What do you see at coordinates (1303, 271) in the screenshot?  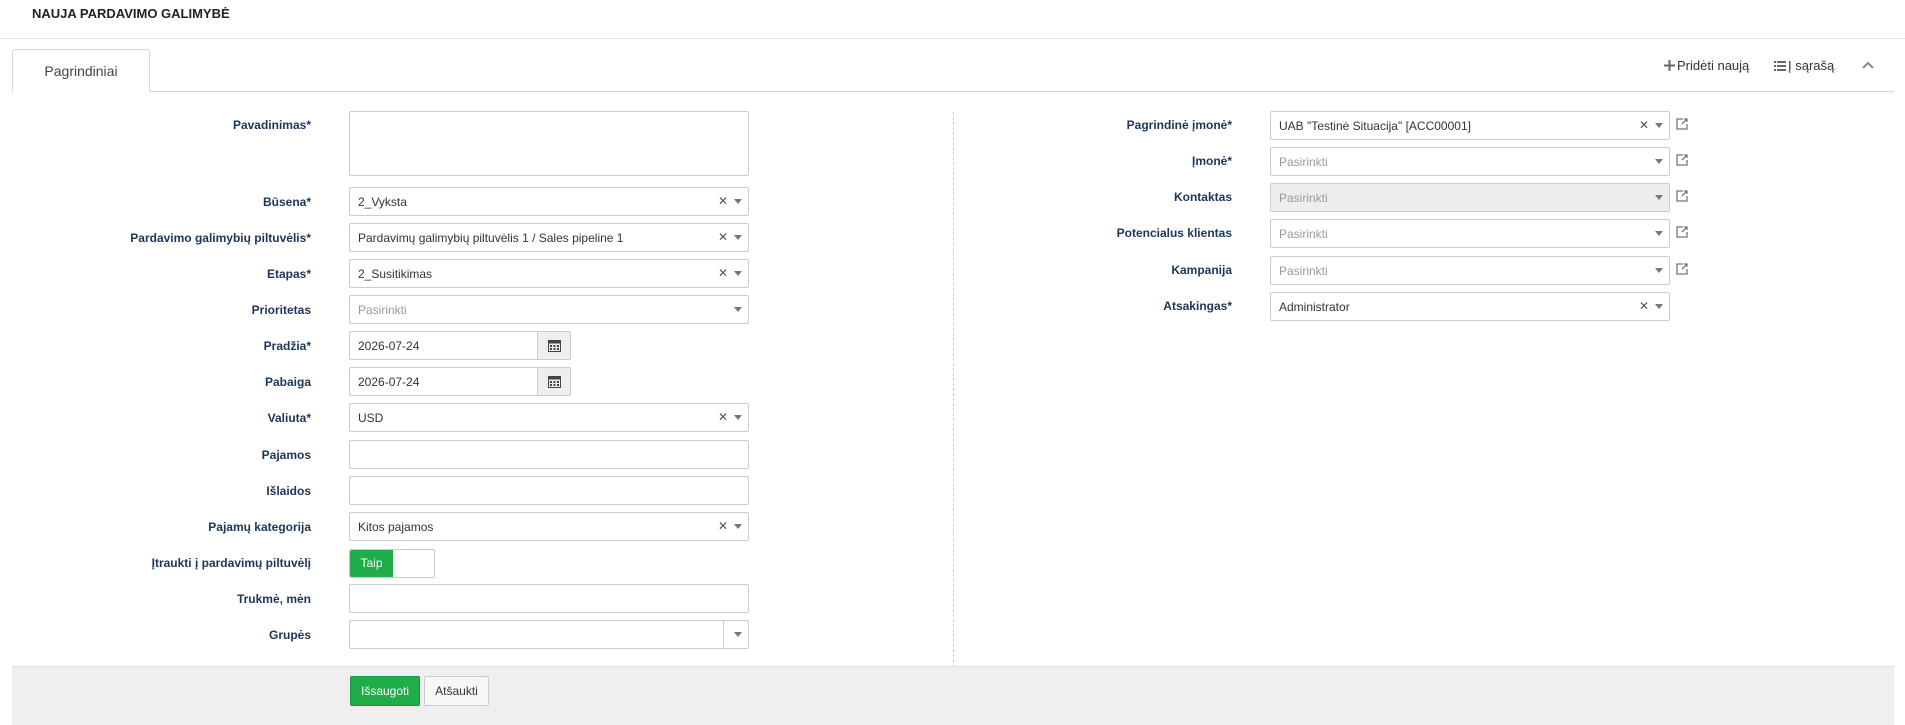 I see `campaign-placeholder: Pasirinkti` at bounding box center [1303, 271].